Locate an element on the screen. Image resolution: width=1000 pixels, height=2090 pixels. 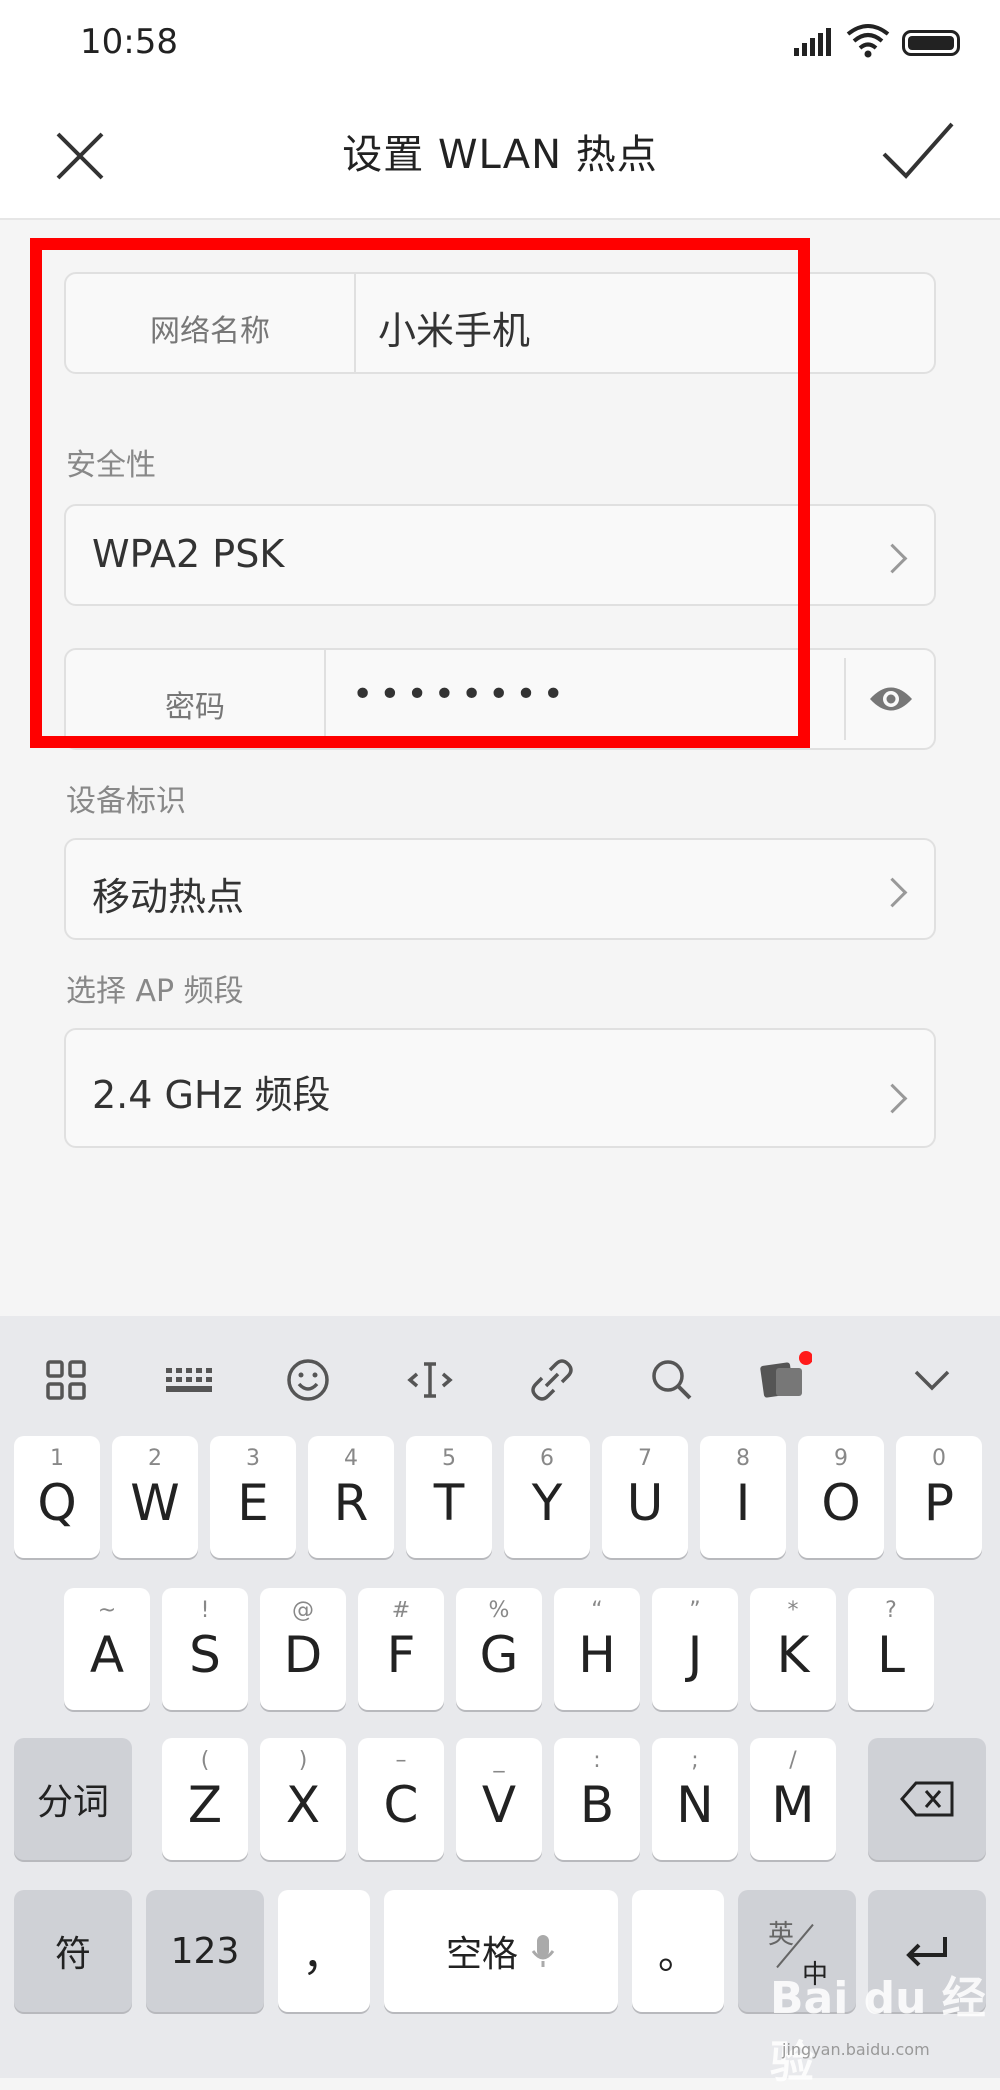
key-label: U is located at coordinates (645, 1503).